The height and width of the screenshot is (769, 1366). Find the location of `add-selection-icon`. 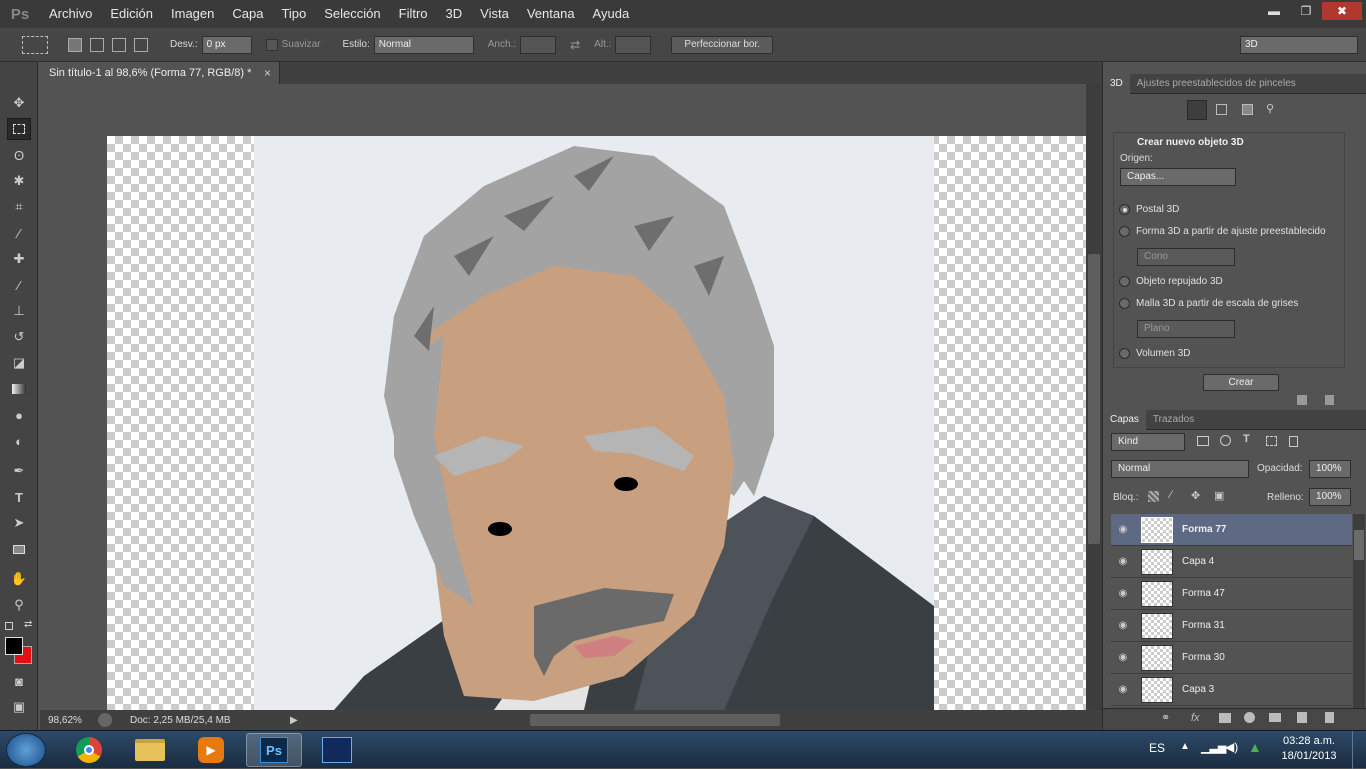

add-selection-icon is located at coordinates (97, 44).